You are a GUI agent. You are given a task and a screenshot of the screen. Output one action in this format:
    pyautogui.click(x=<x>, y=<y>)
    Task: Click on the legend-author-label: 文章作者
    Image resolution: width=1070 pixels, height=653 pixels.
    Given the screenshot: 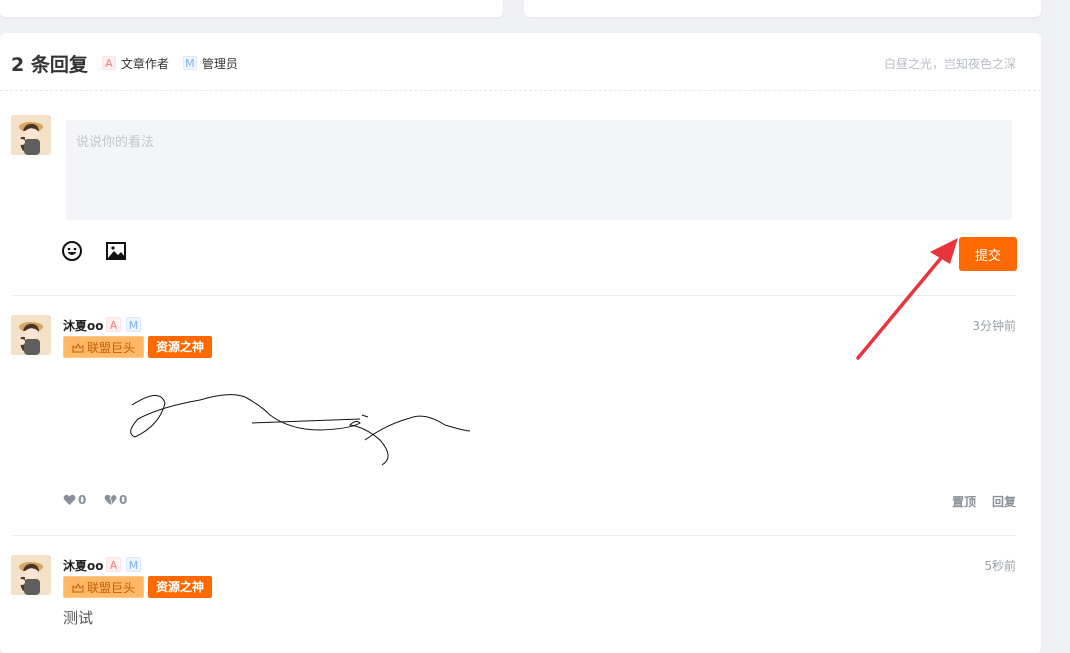 What is the action you would take?
    pyautogui.click(x=144, y=63)
    